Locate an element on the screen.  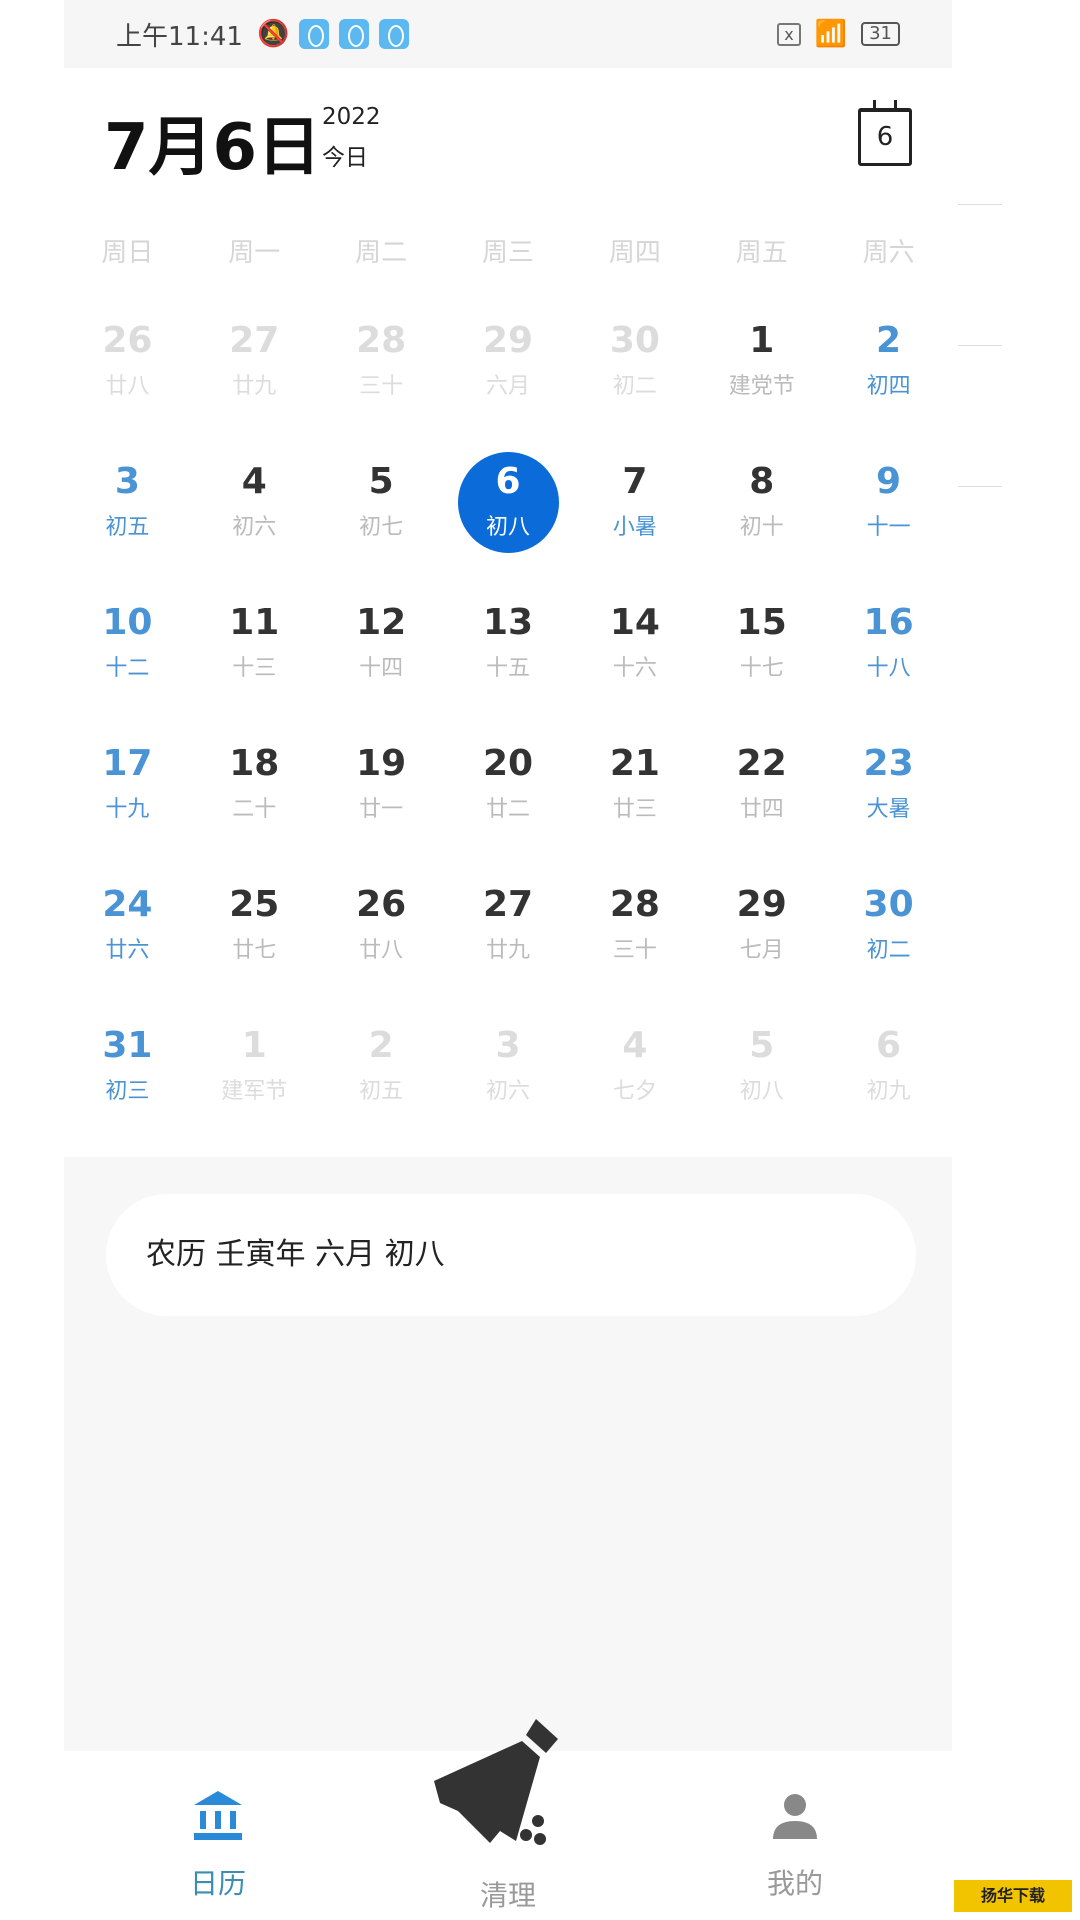
calendar-day: 2 初四 is located at coordinates (888, 388).